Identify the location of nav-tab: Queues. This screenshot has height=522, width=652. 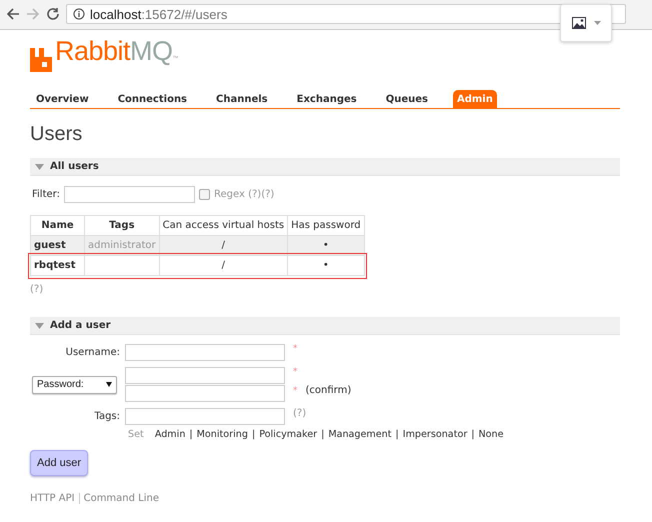
(407, 99).